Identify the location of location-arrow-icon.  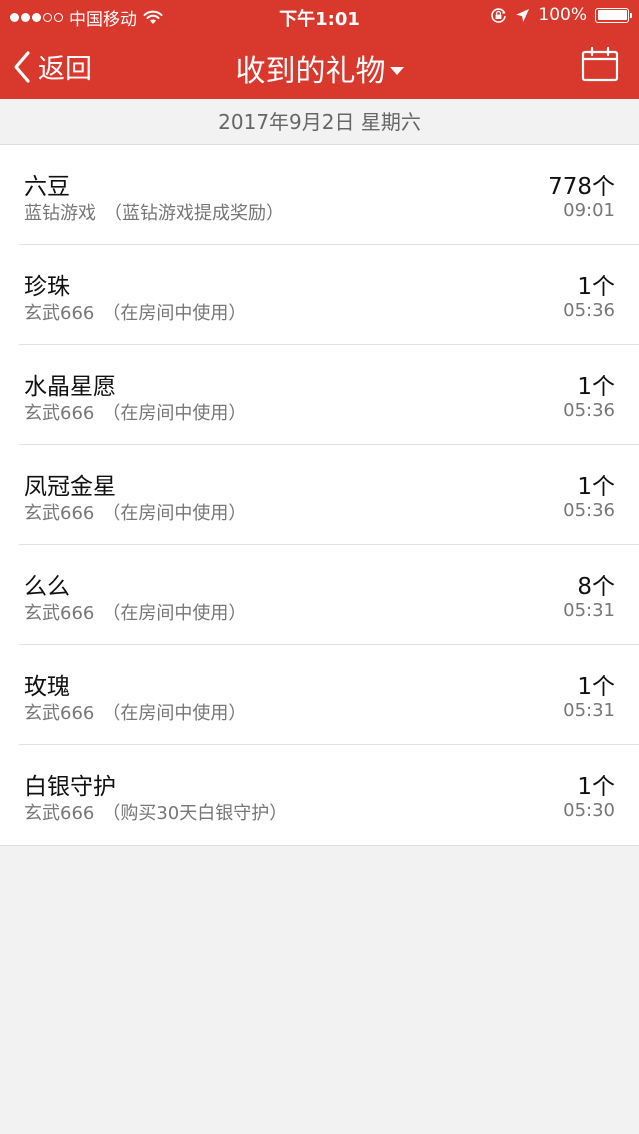
(523, 15).